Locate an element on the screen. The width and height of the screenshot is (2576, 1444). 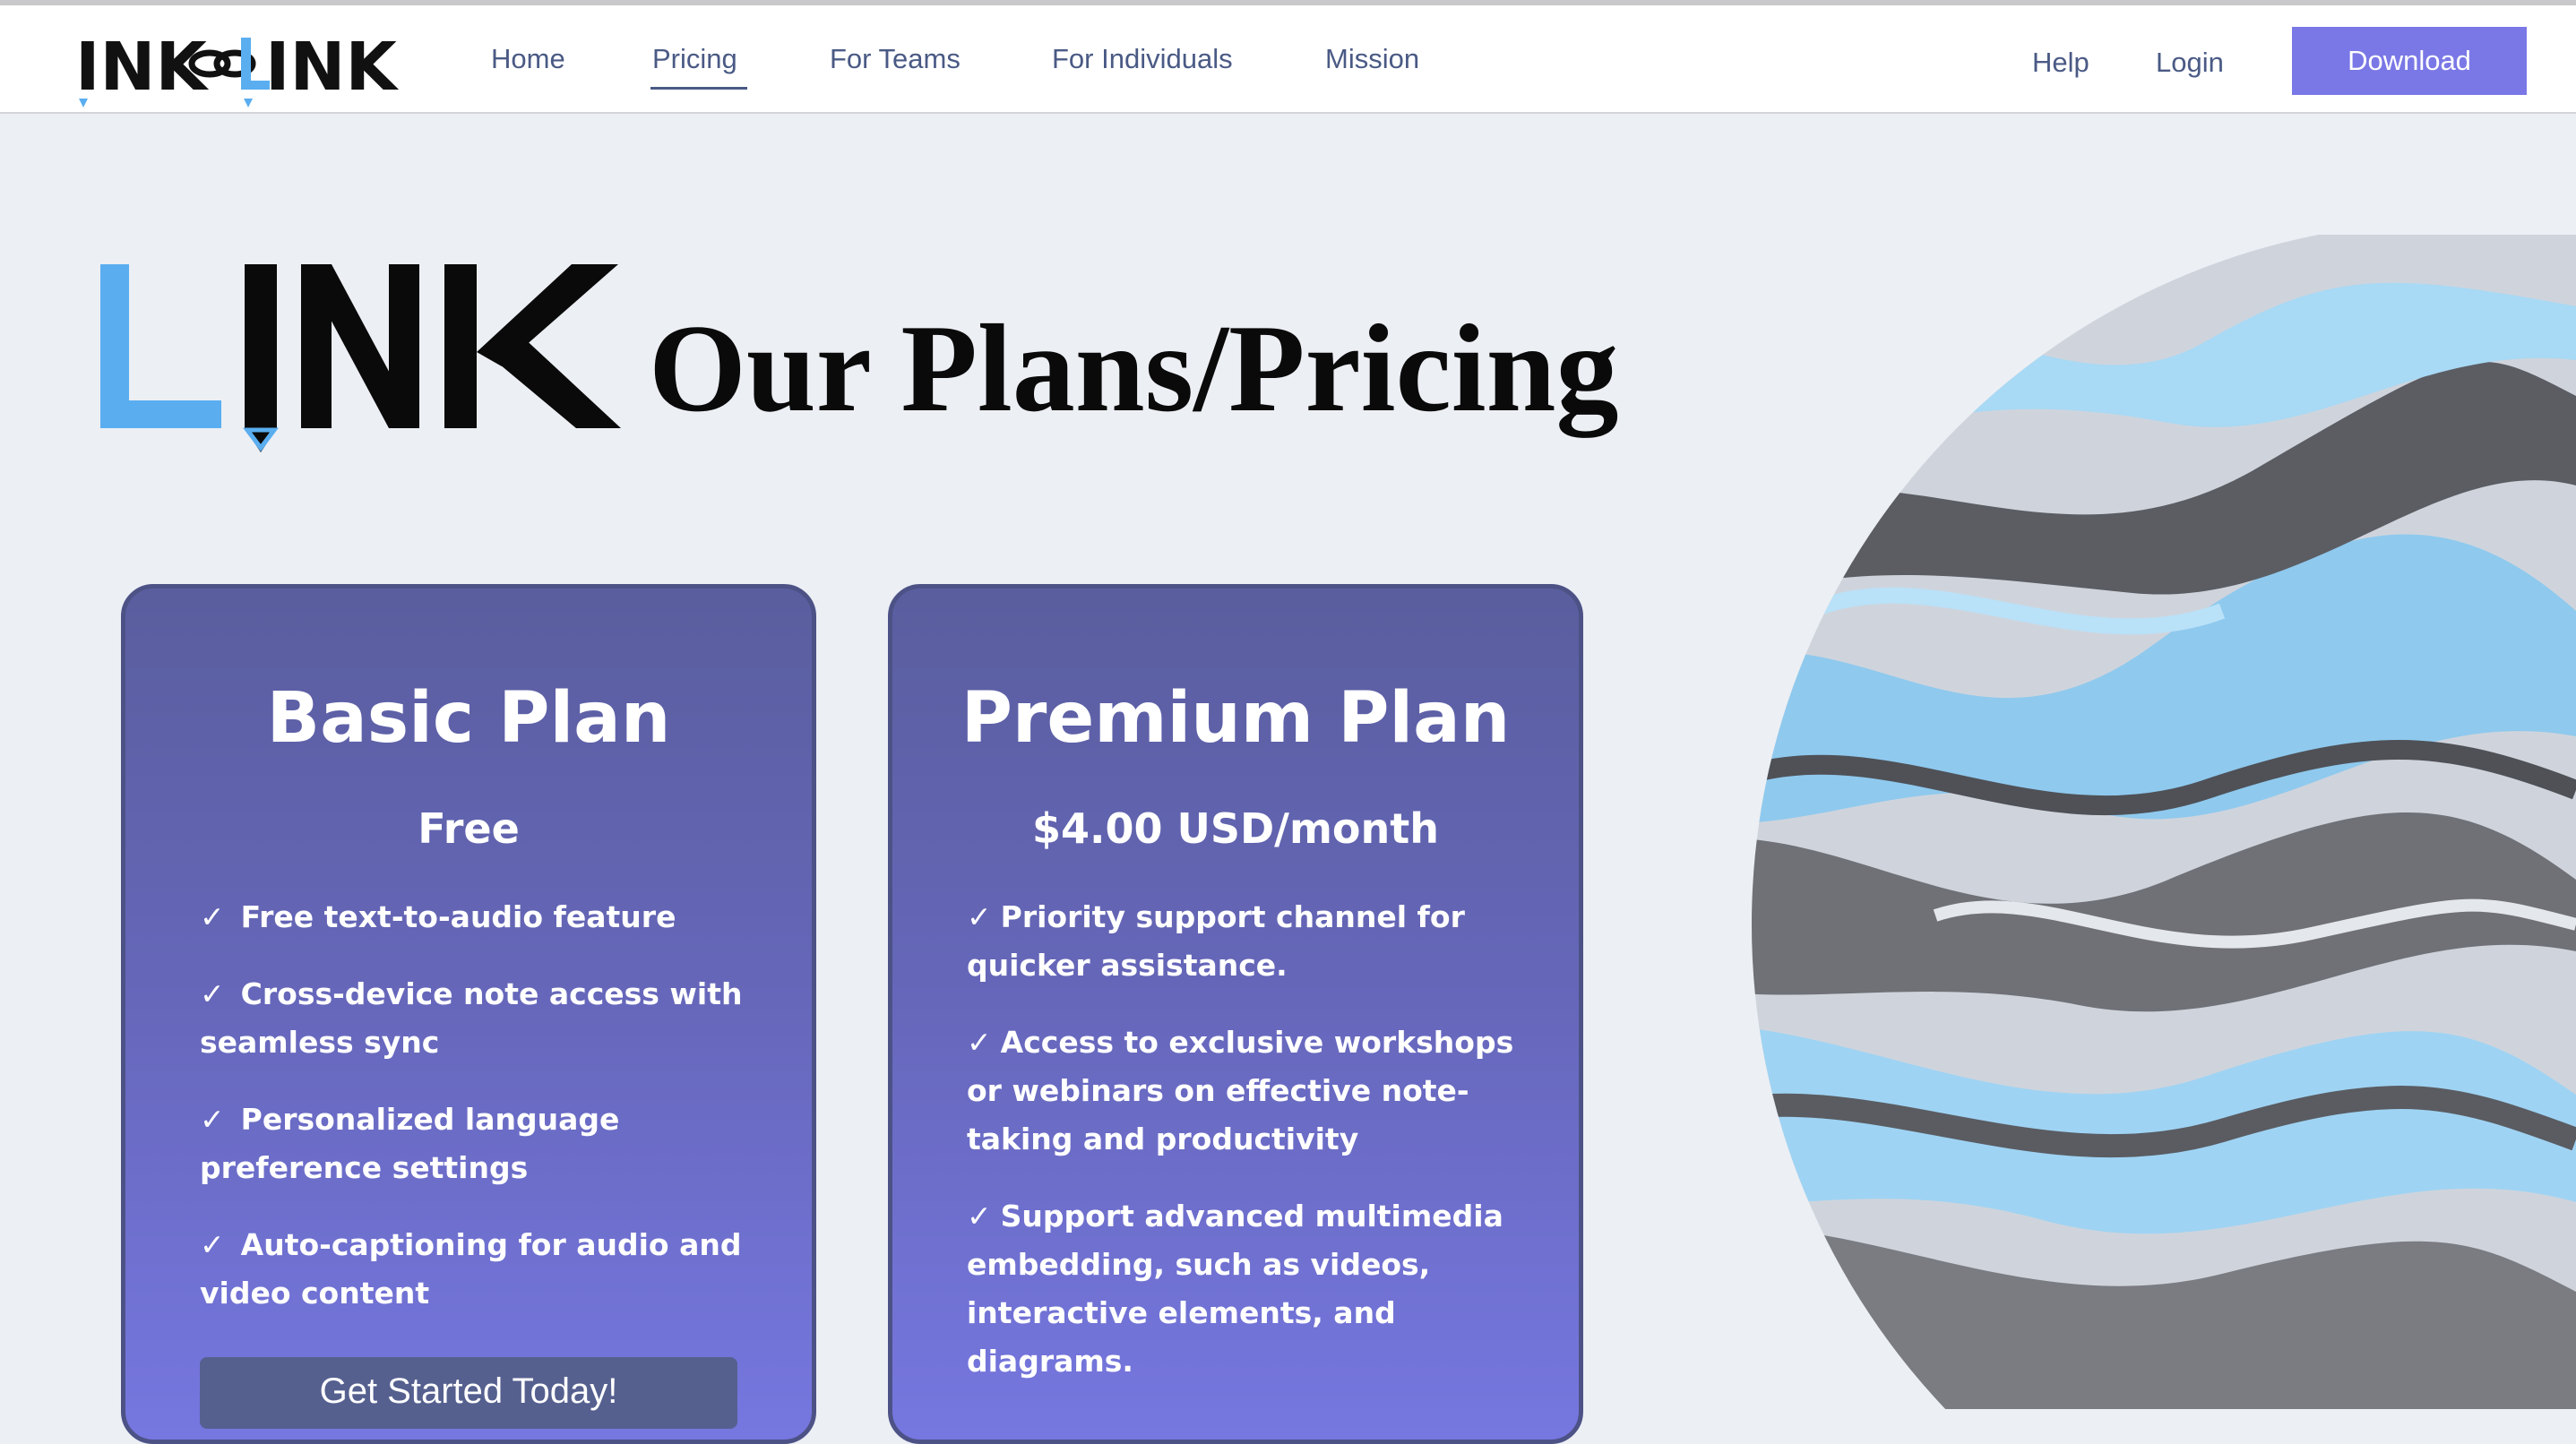
feature-text: Free text-to-audio feature is located at coordinates (458, 916).